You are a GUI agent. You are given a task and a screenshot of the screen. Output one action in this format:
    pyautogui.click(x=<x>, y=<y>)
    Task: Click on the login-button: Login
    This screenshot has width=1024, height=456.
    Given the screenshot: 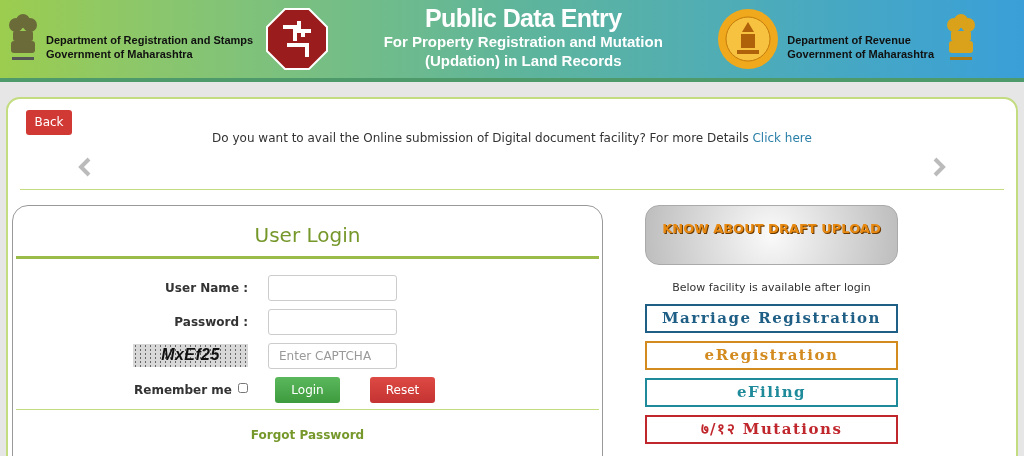 What is the action you would take?
    pyautogui.click(x=307, y=389)
    